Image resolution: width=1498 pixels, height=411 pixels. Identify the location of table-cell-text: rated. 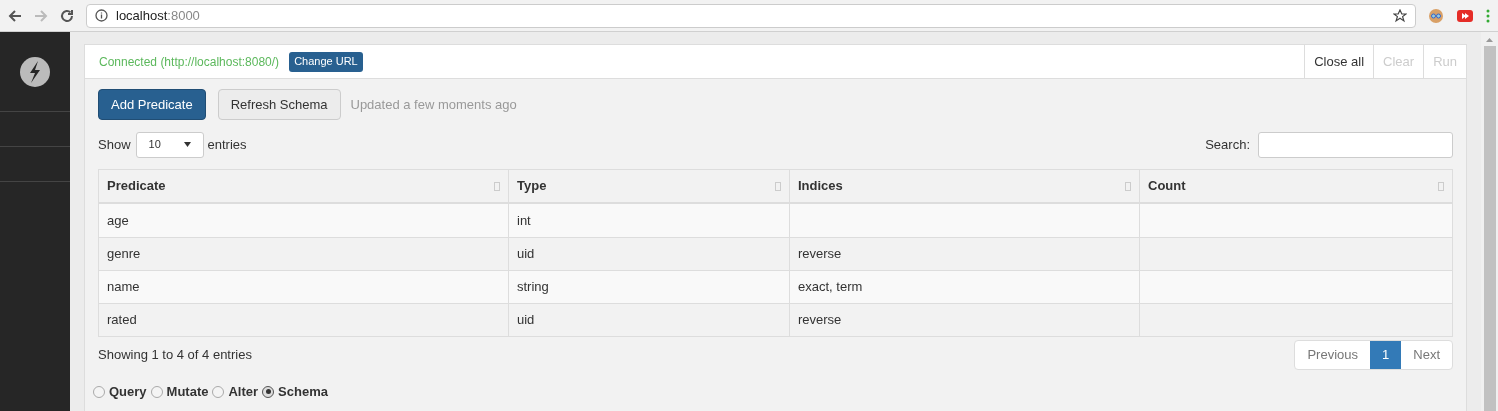
(122, 320).